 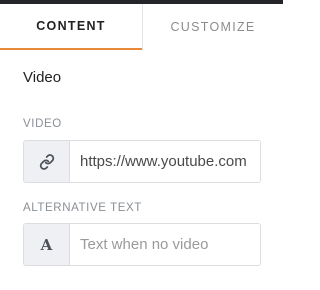 I want to click on alternative-text-input, so click(x=165, y=244).